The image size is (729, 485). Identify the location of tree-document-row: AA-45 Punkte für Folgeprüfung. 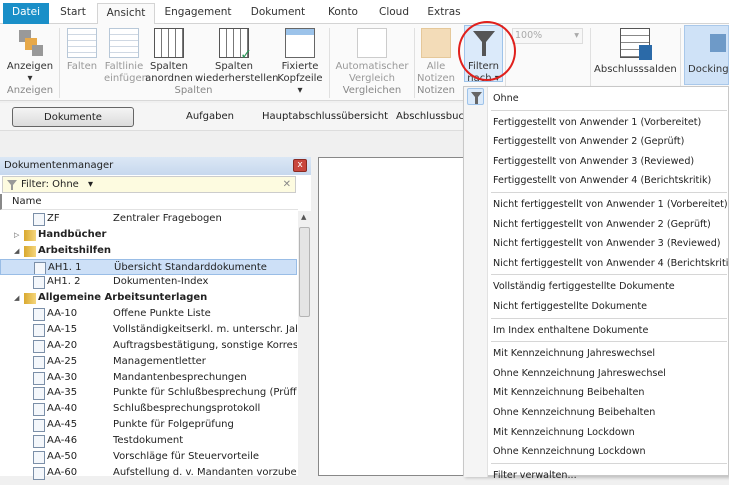
(148, 425).